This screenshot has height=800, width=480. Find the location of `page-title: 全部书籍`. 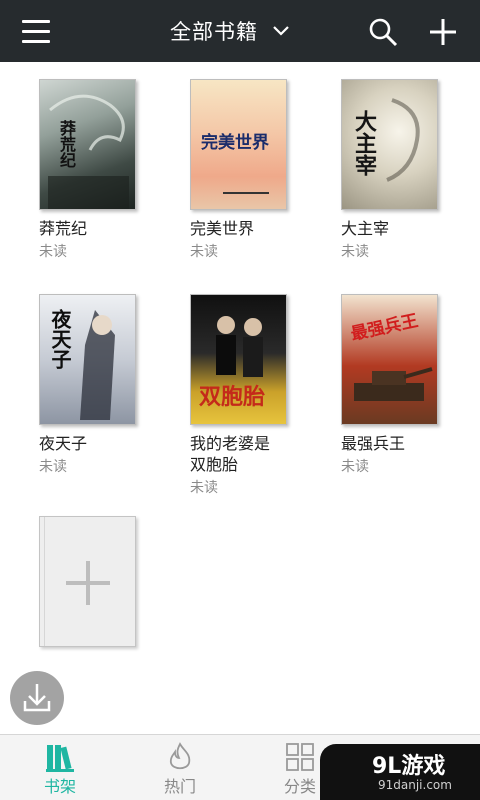

page-title: 全部书籍 is located at coordinates (214, 32).